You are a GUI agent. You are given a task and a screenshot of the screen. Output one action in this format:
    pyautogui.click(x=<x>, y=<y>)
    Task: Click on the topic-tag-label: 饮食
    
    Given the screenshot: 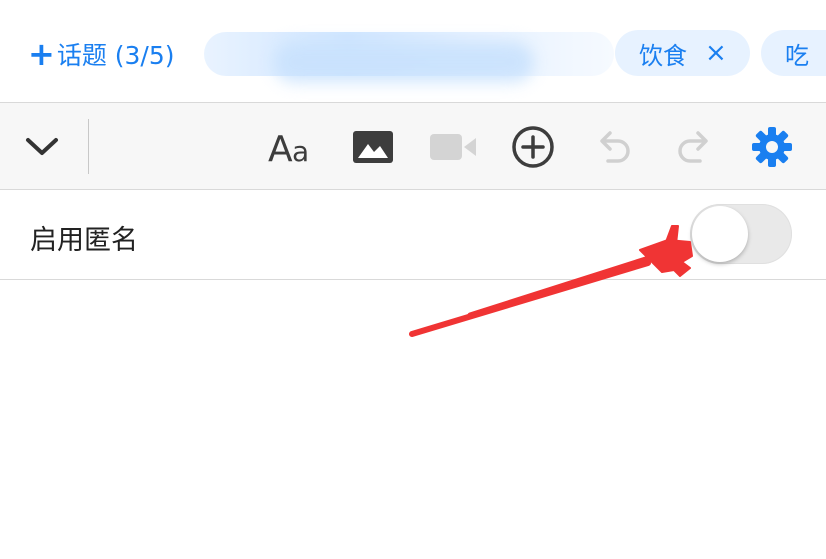 What is the action you would take?
    pyautogui.click(x=663, y=55)
    